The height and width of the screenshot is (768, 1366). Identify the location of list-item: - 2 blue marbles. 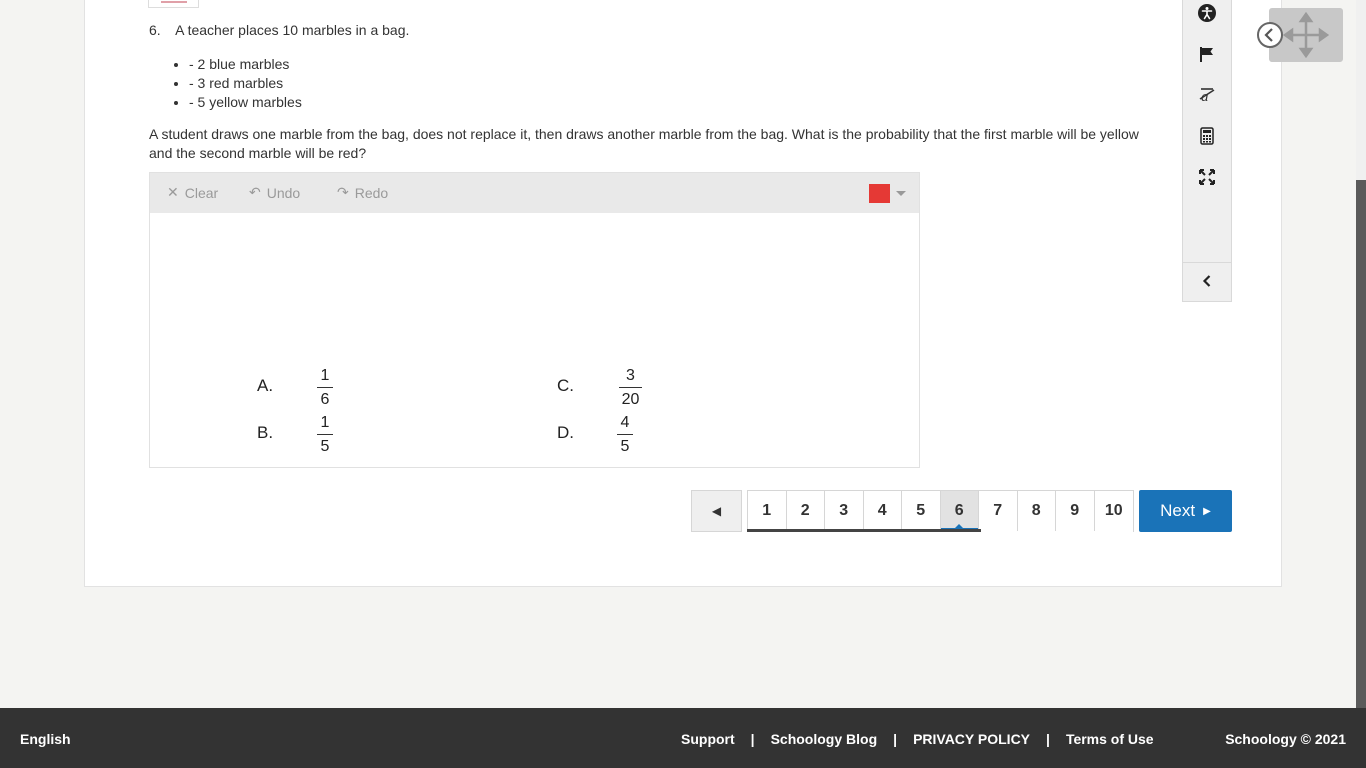
(245, 64).